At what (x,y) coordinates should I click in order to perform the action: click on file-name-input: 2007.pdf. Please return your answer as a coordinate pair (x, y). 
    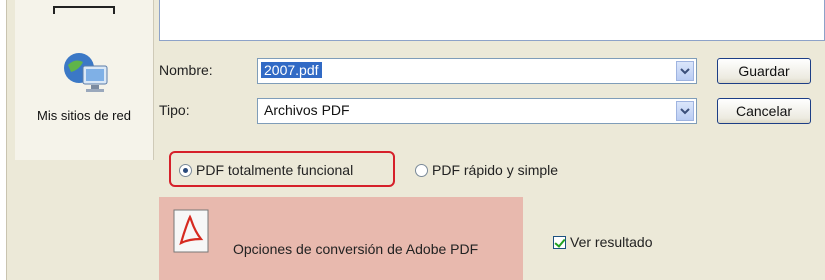
    Looking at the image, I should click on (477, 71).